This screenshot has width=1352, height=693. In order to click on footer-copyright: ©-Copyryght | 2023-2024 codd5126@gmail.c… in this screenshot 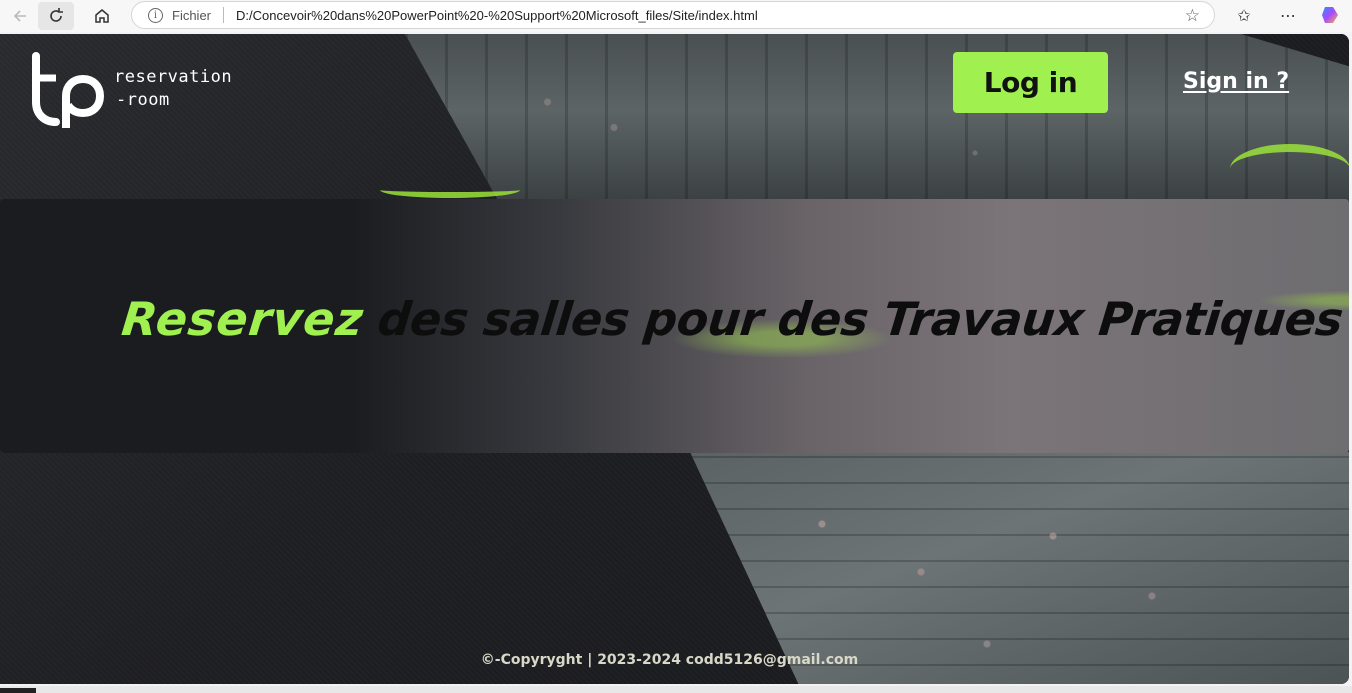, I will do `click(669, 660)`.